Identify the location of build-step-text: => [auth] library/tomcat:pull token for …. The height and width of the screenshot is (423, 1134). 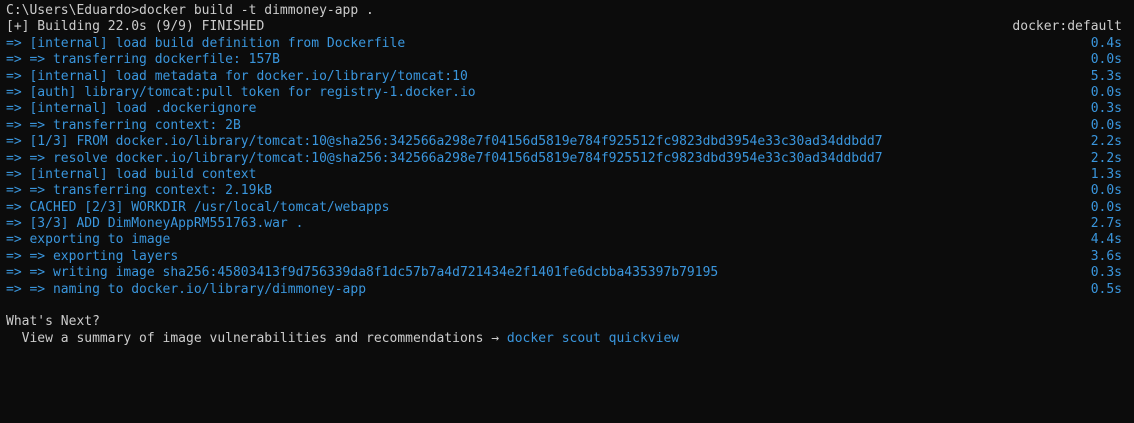
(241, 92).